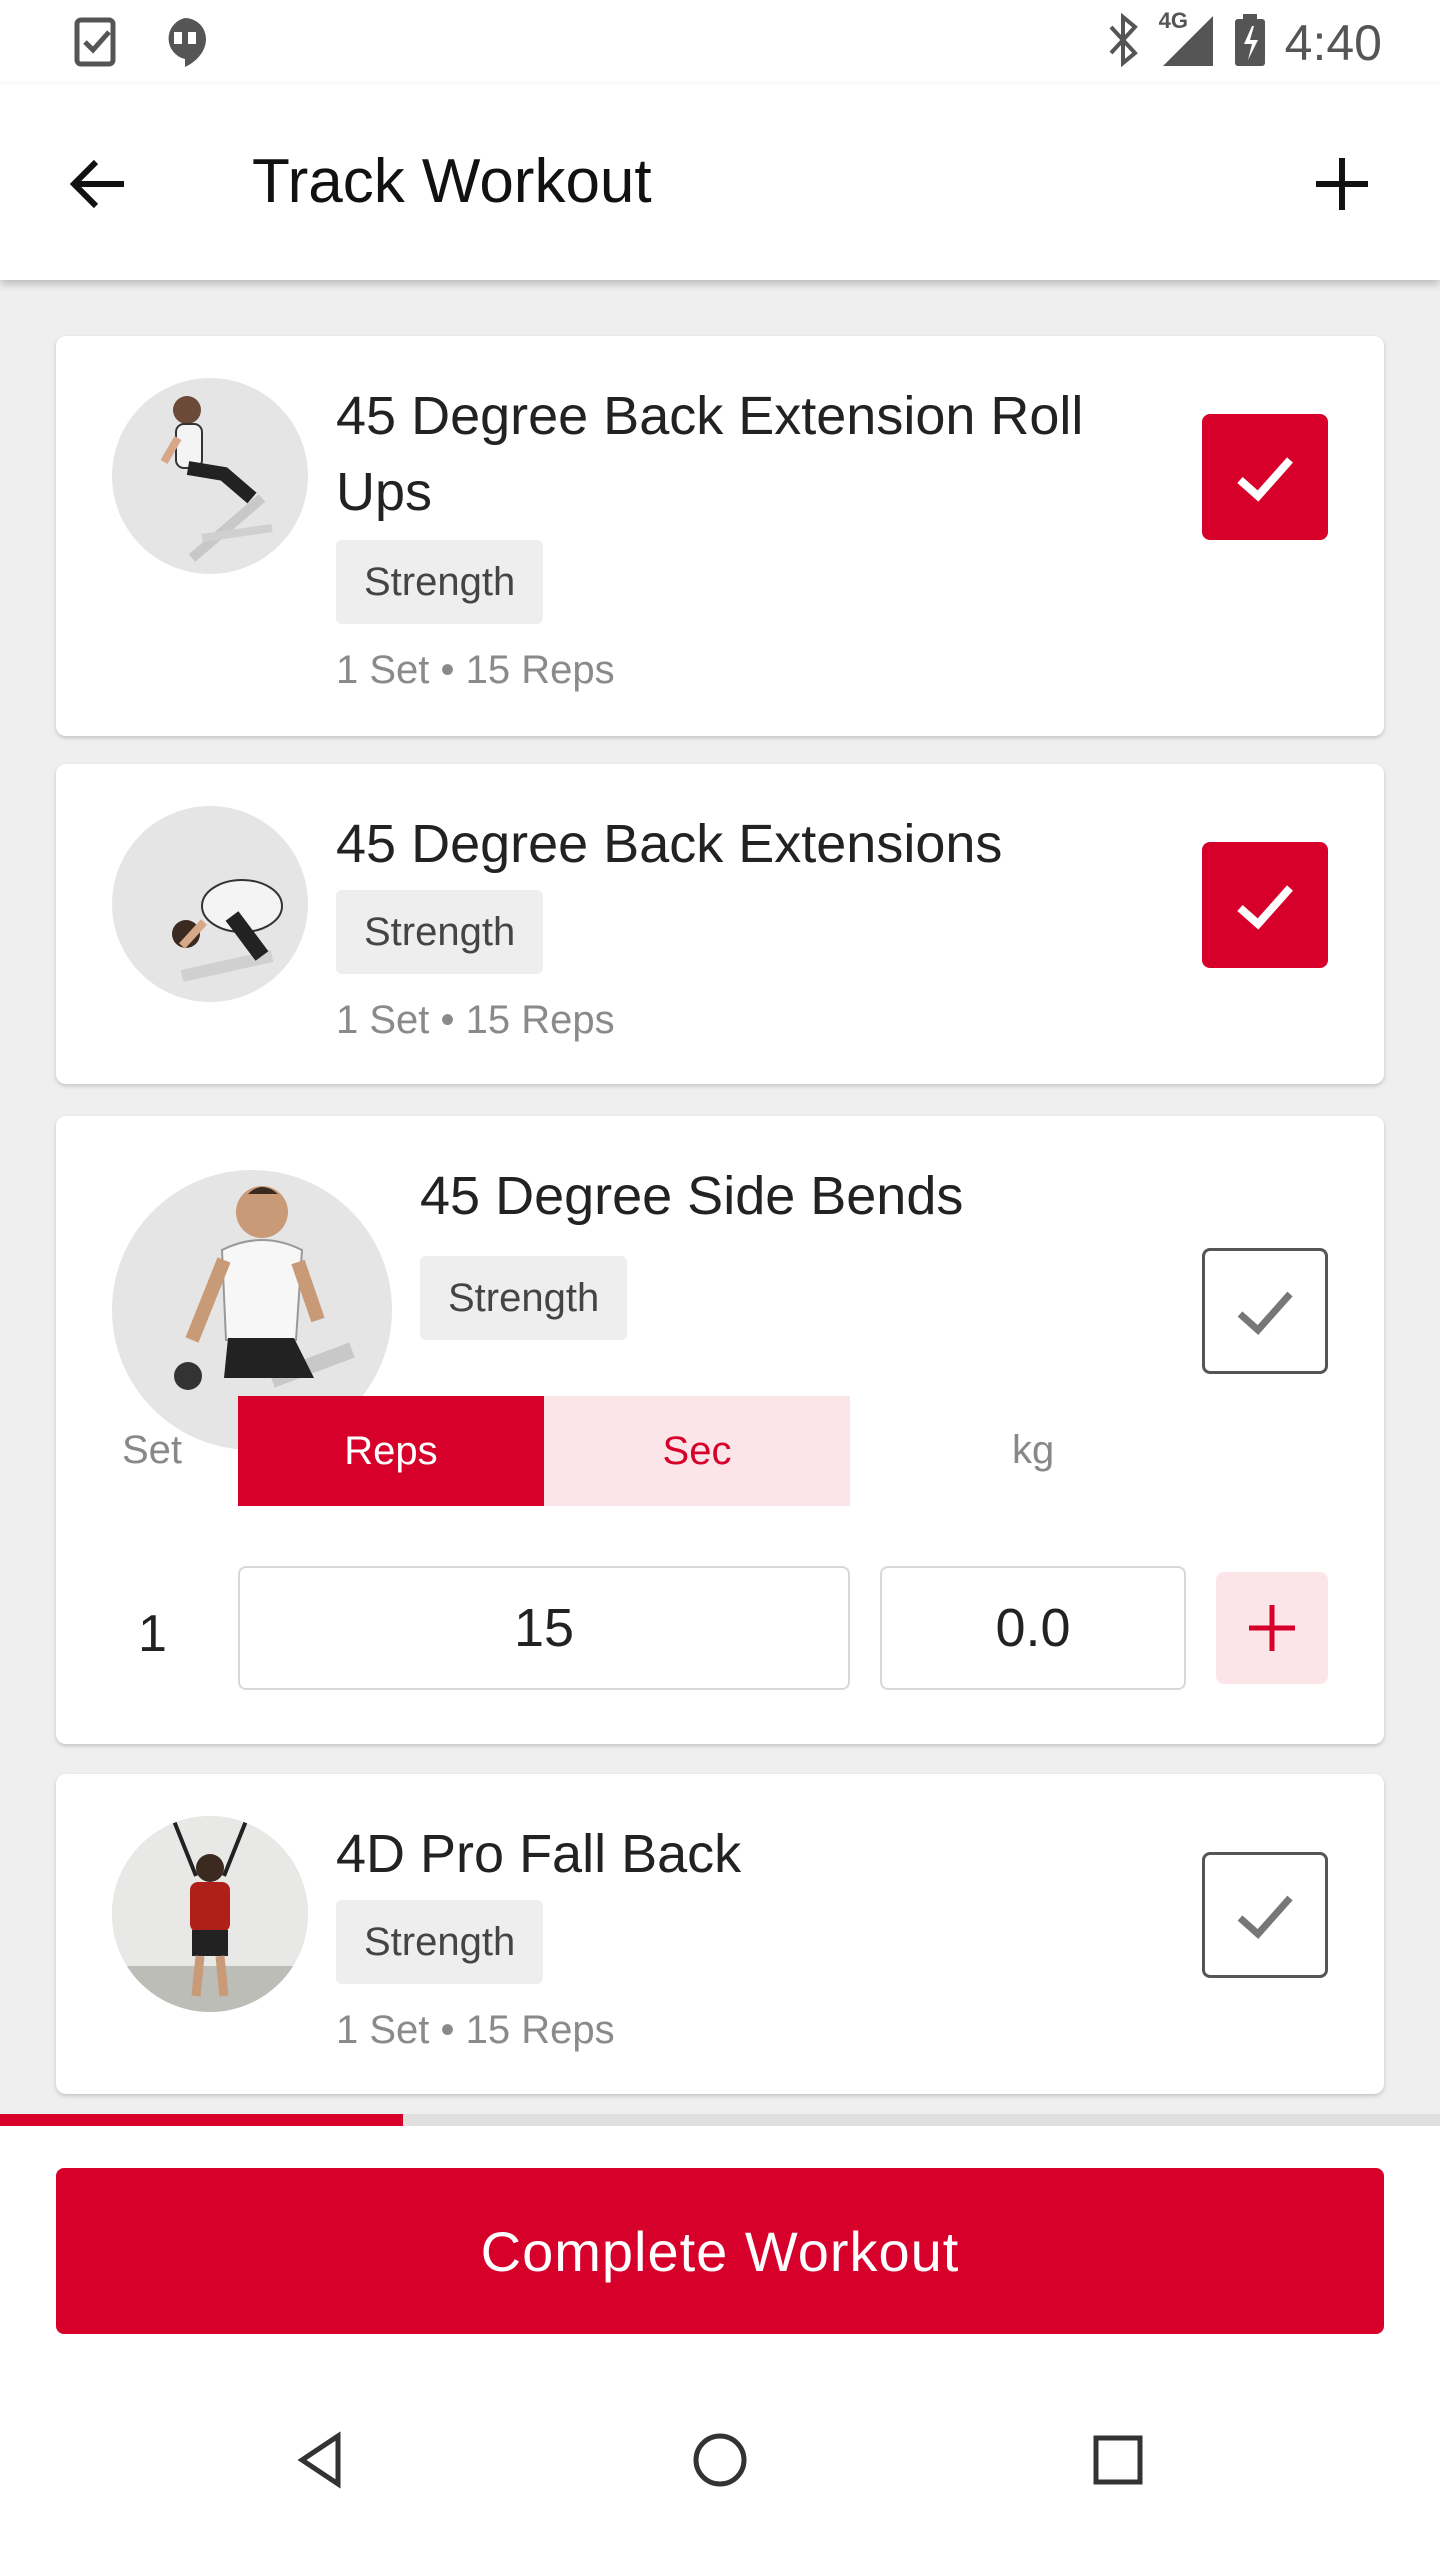  I want to click on nav-recents-button, so click(1118, 2460).